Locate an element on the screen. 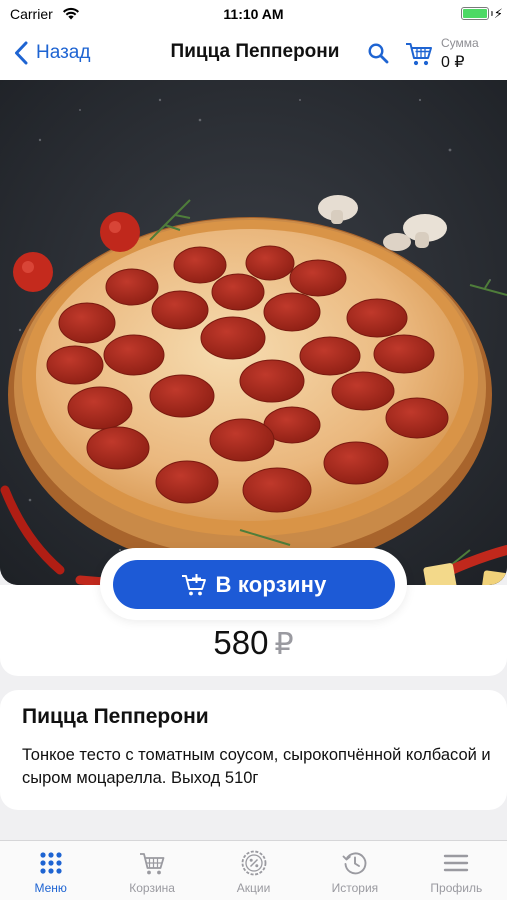 The height and width of the screenshot is (900, 507). price-value: 580 is located at coordinates (241, 642).